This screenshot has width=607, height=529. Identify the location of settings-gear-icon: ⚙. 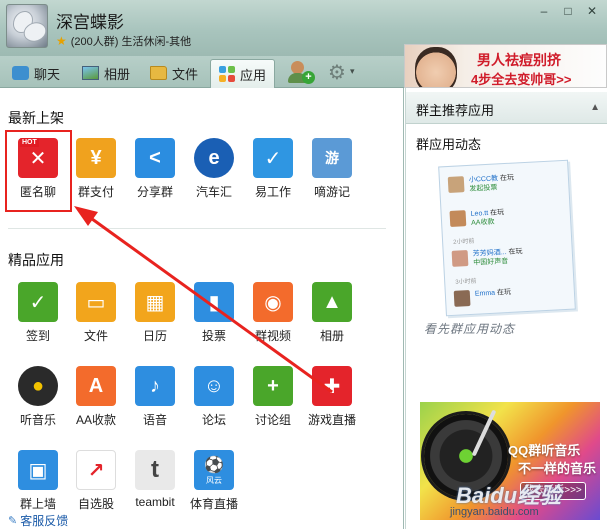
(337, 72).